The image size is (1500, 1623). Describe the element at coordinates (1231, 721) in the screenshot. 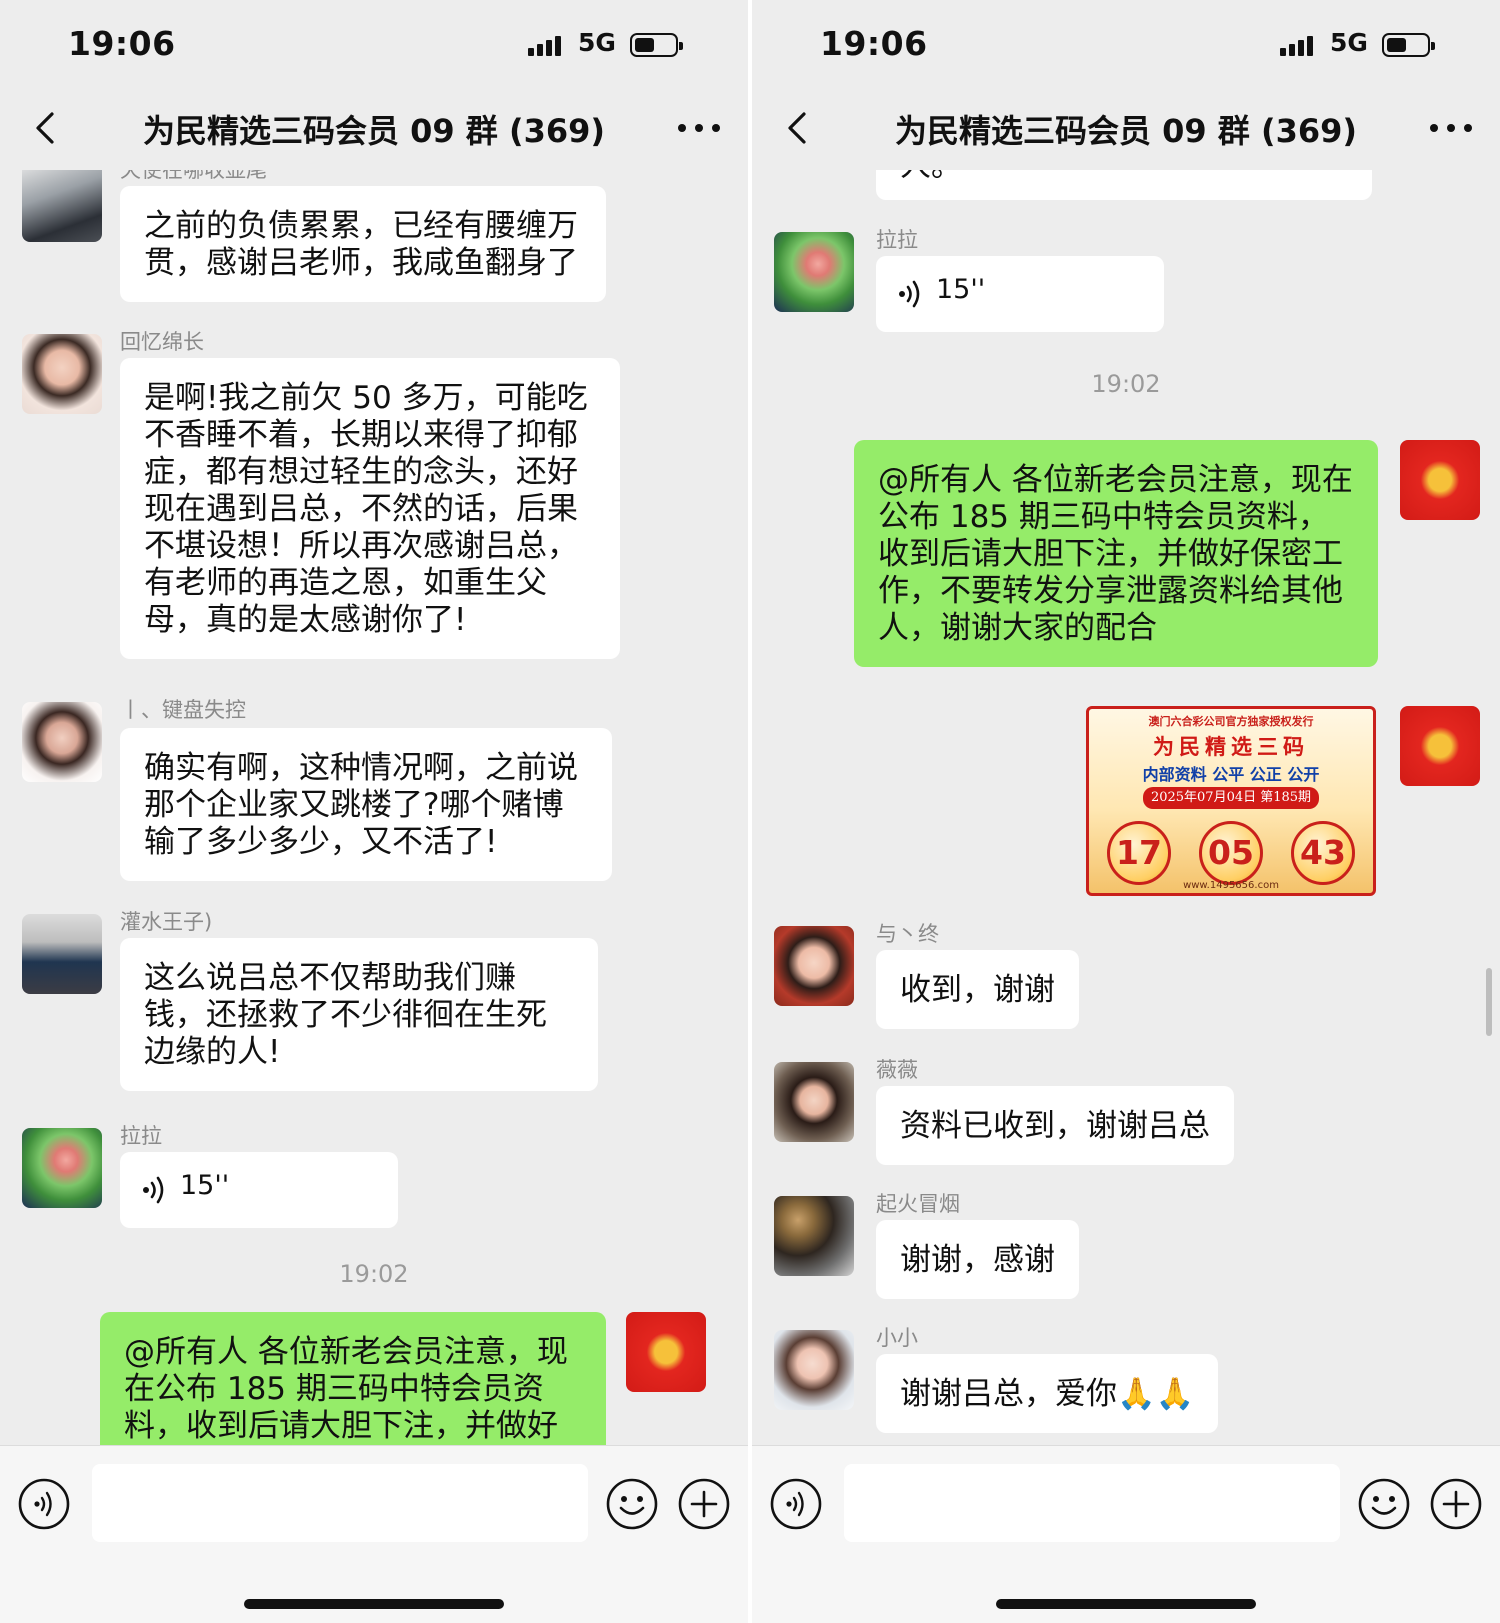

I see `promo-issuer: 澳门六合彩公司官方独家授权发行` at that location.